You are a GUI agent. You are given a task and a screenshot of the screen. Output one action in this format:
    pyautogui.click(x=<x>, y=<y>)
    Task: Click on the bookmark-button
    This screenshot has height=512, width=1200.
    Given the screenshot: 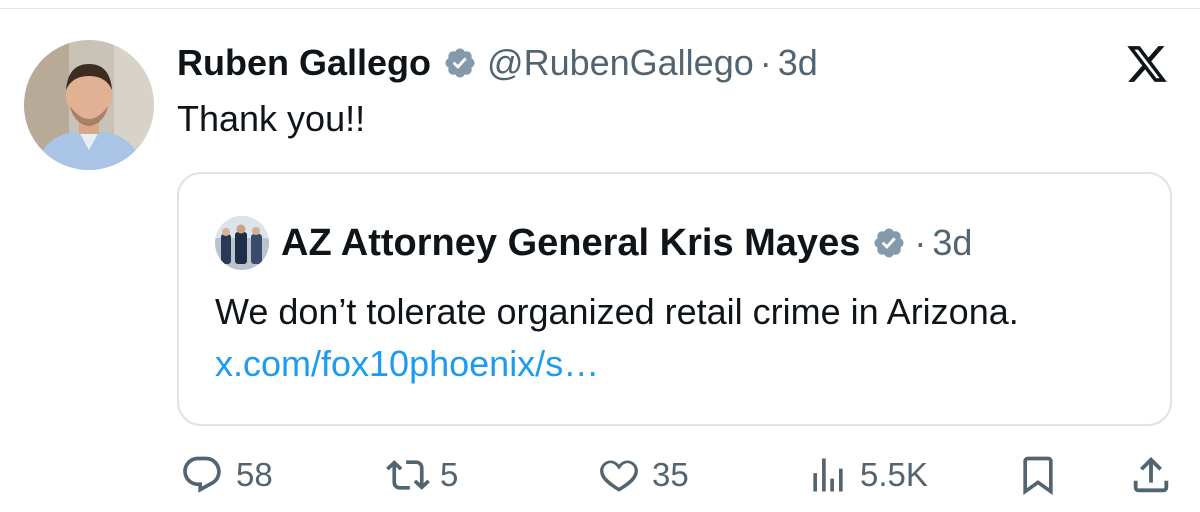 What is the action you would take?
    pyautogui.click(x=1038, y=475)
    